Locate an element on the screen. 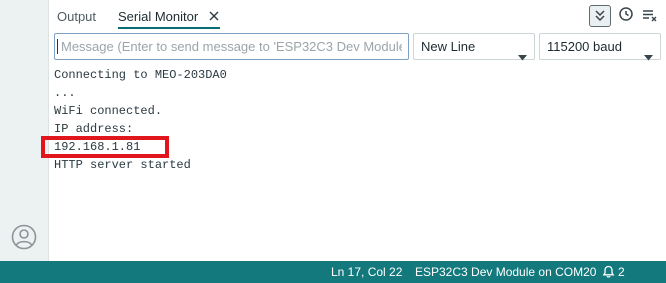 This screenshot has height=283, width=666. line-ending-select: New Line is located at coordinates (474, 47).